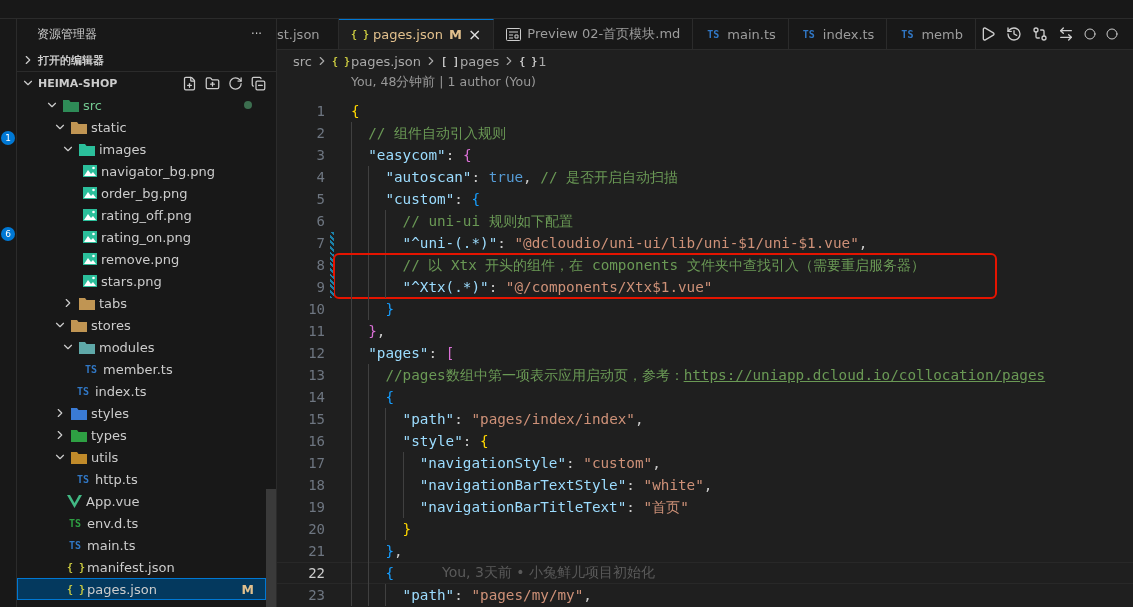  What do you see at coordinates (394, 551) in the screenshot?
I see `code-line: },` at bounding box center [394, 551].